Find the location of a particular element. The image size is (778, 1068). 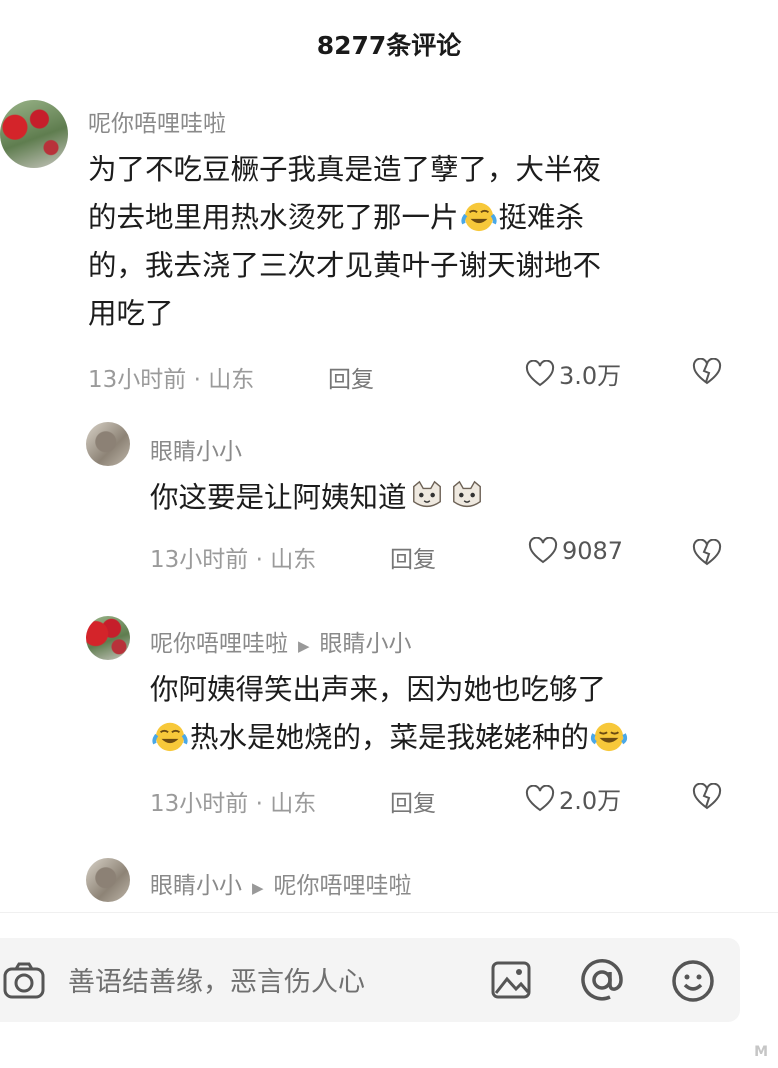

at-icon is located at coordinates (602, 980).